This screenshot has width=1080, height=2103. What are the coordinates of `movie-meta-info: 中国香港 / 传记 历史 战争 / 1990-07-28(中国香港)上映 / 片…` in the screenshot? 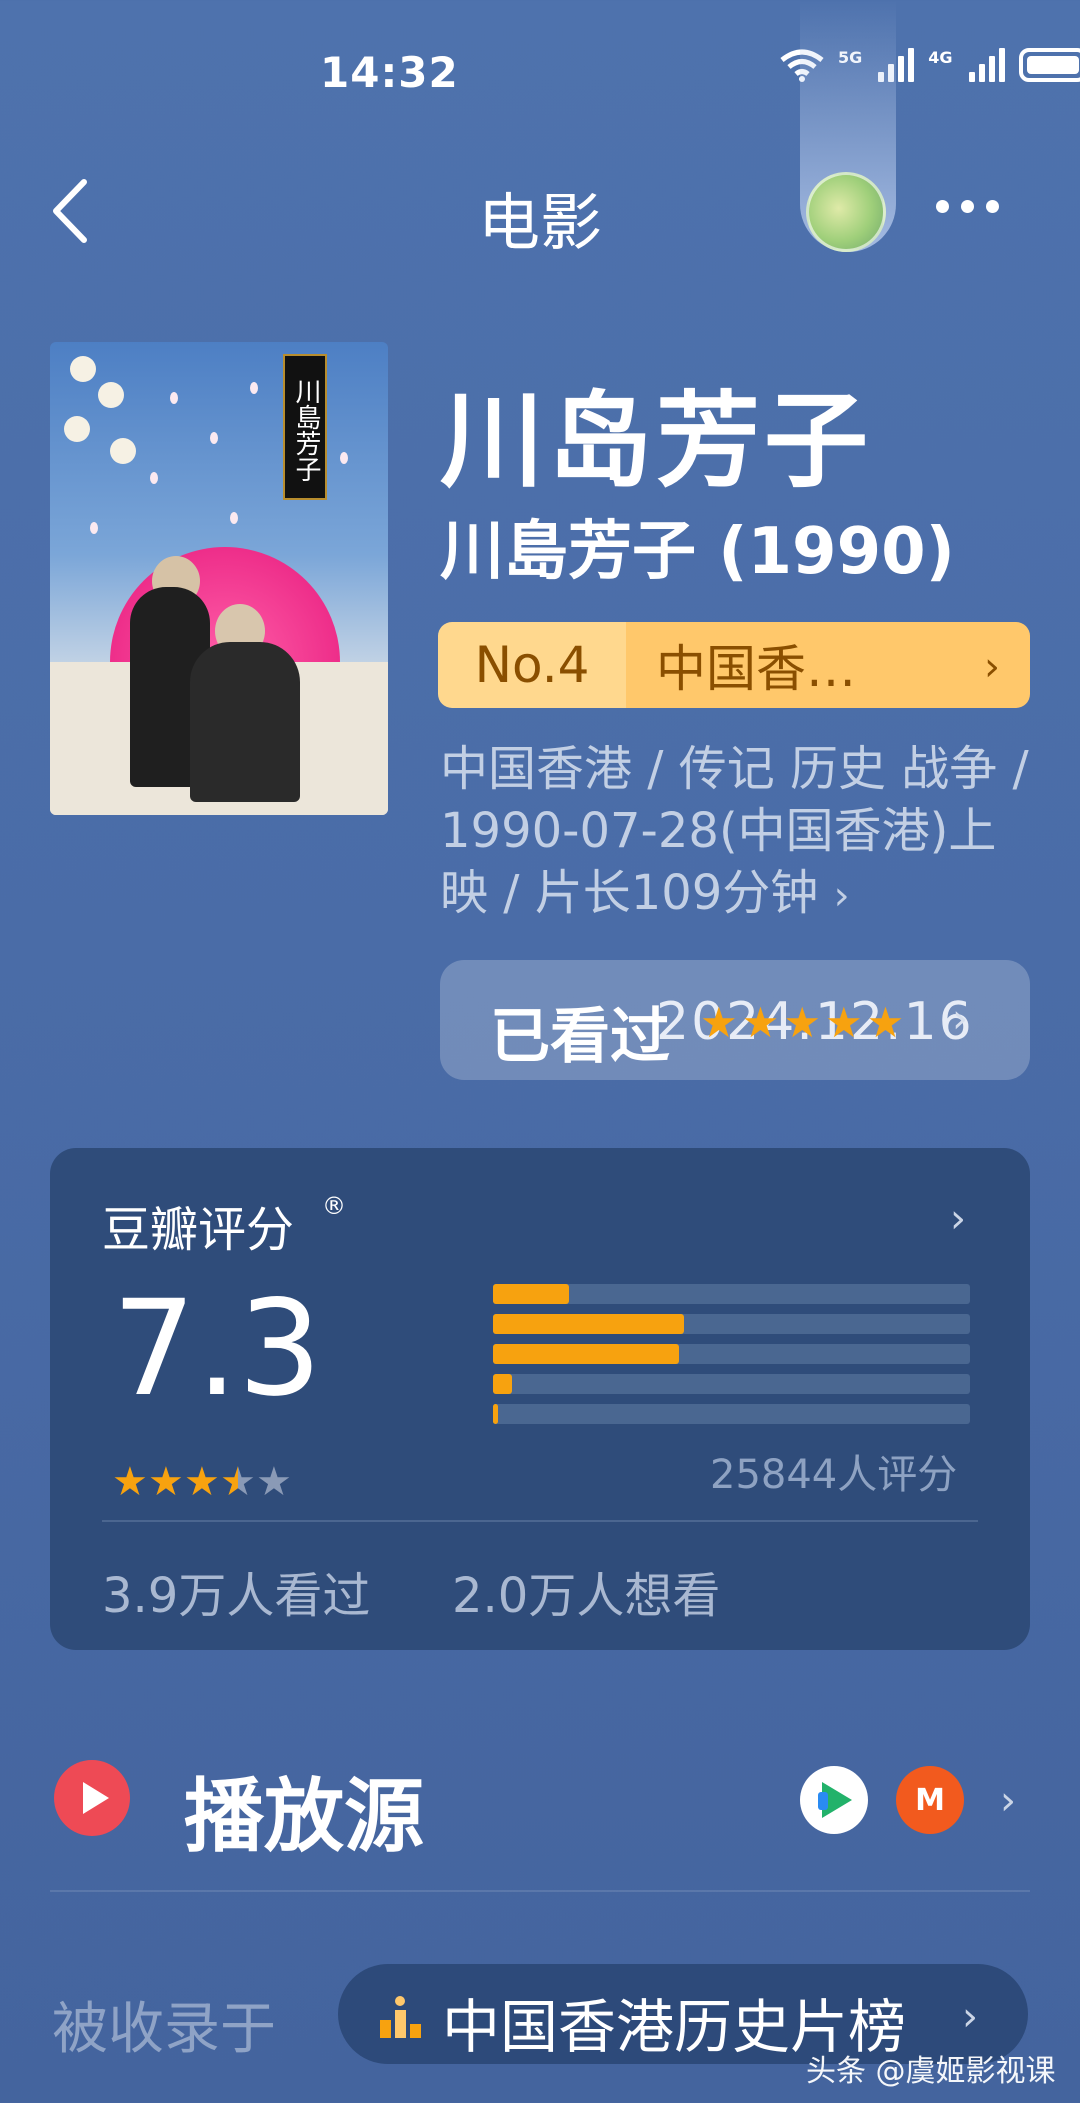 It's located at (735, 832).